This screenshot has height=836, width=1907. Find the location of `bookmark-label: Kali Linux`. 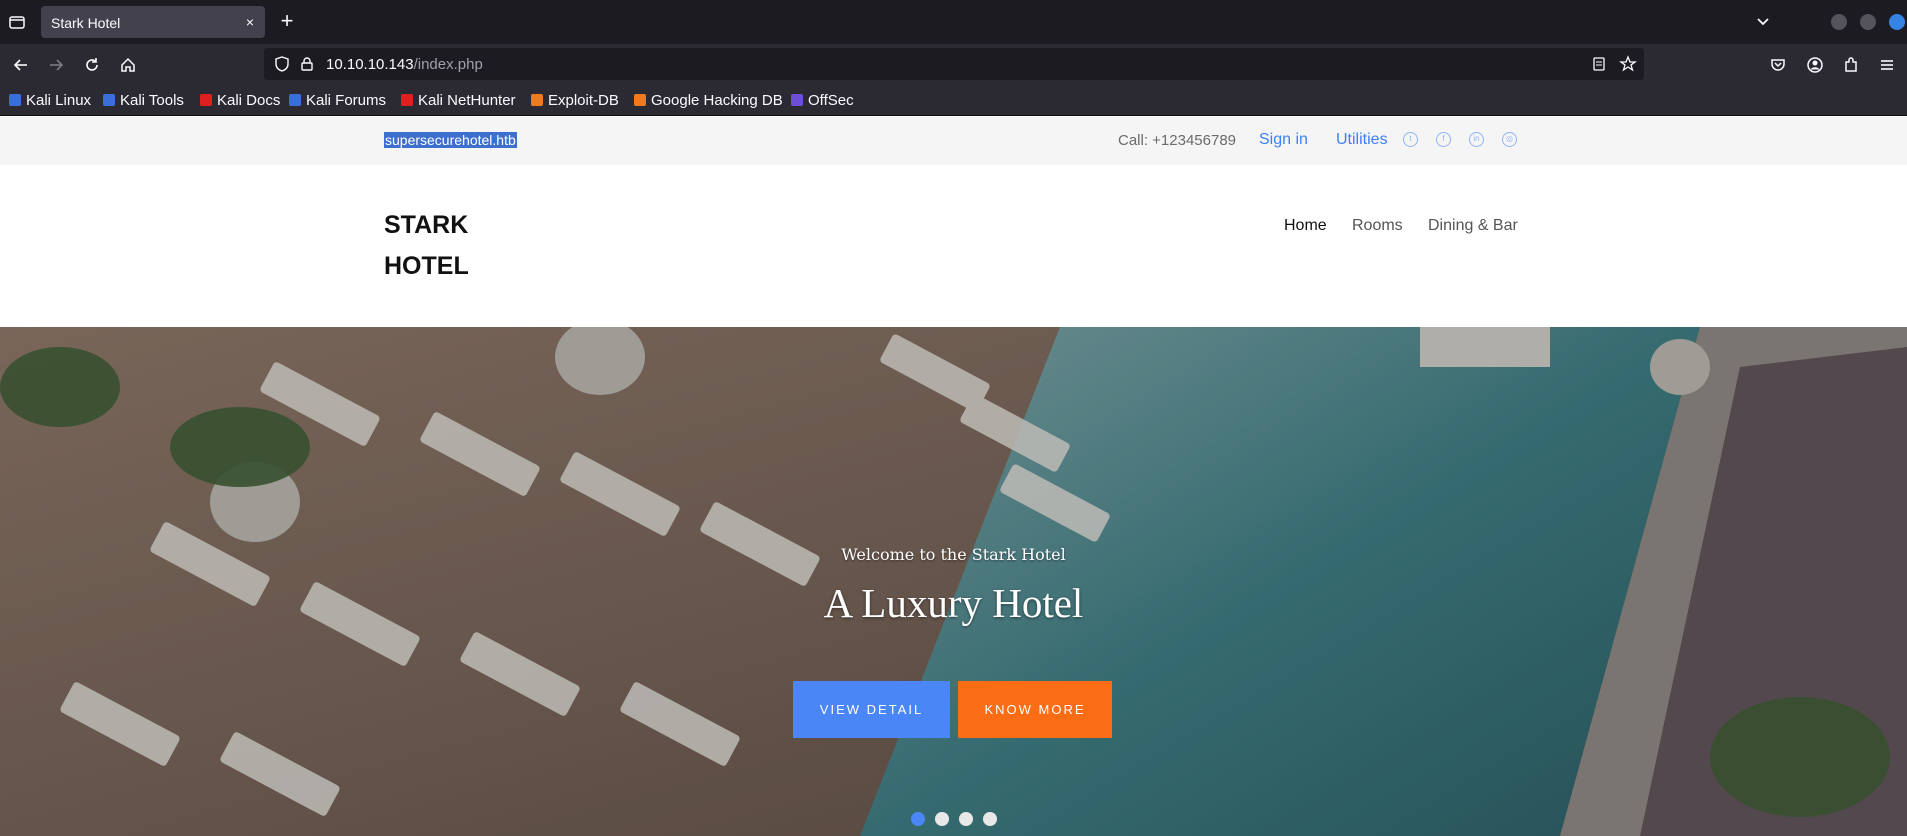

bookmark-label: Kali Linux is located at coordinates (59, 100).